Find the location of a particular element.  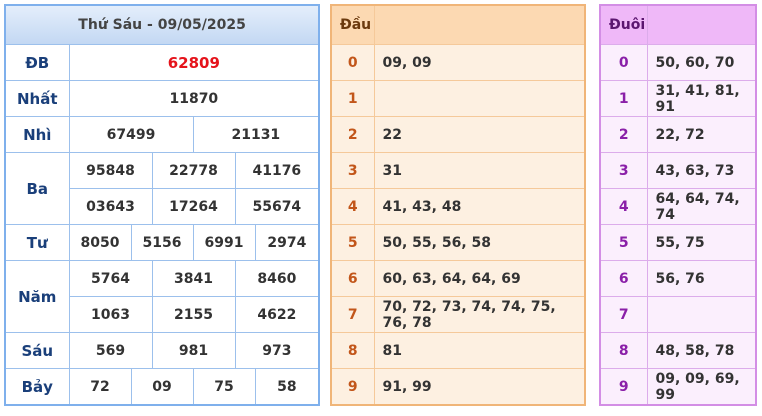

prize-tu-value: 5156 is located at coordinates (162, 242).